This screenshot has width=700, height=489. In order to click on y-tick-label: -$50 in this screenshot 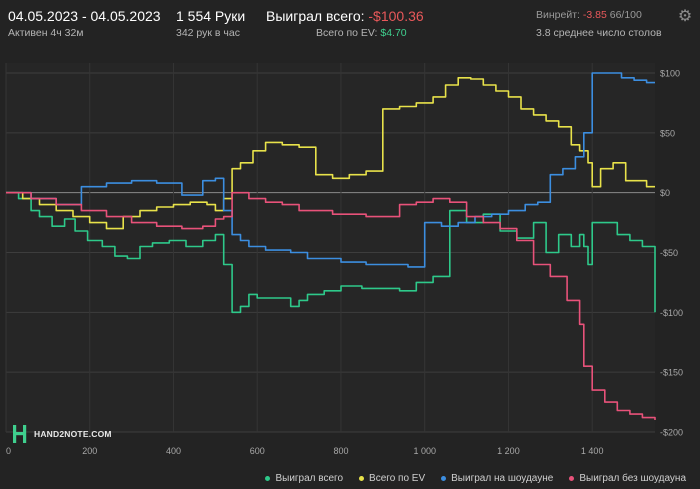, I will do `click(669, 253)`.